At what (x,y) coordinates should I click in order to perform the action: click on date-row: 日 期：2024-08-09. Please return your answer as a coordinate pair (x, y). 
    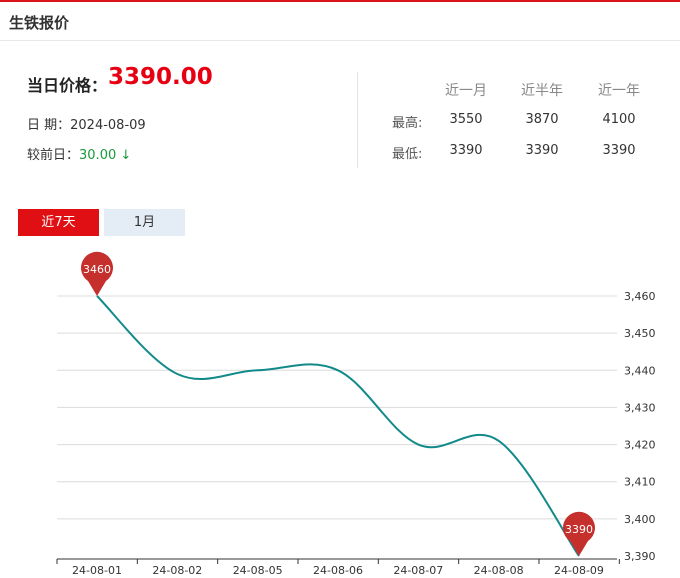
    Looking at the image, I should click on (86, 123).